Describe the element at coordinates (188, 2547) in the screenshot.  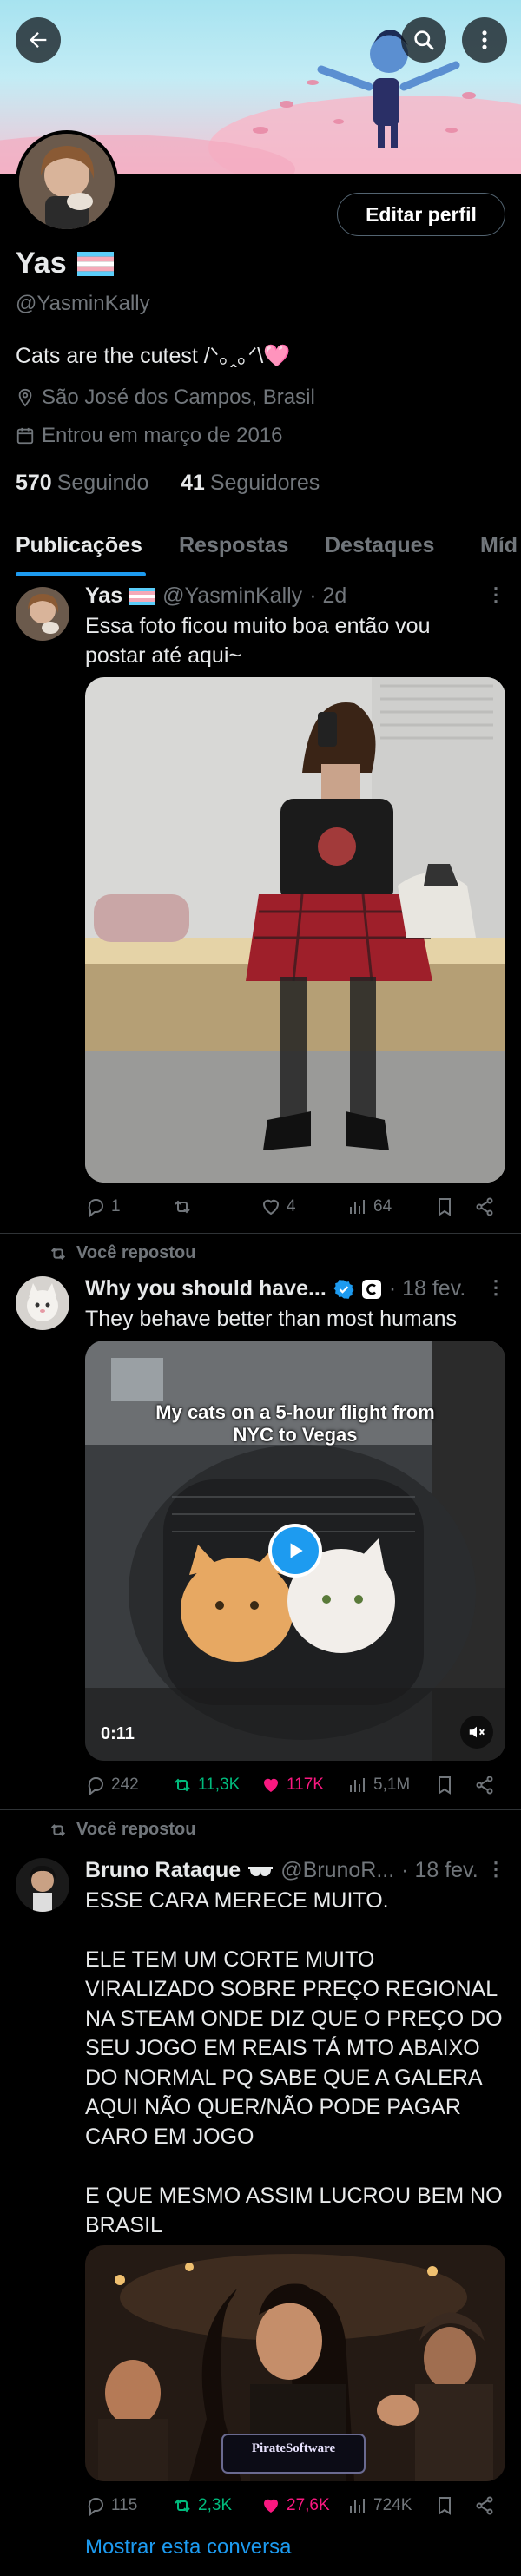
I see `show-thread-link: Mostrar esta conversa` at that location.